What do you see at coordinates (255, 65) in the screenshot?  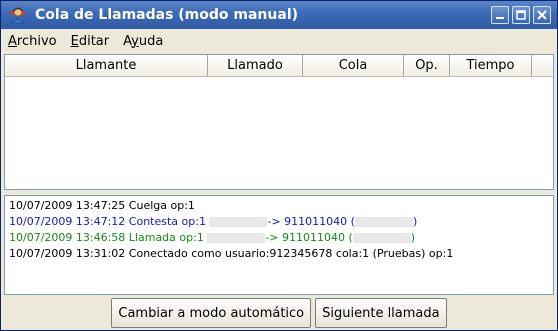 I see `column-llamado: Llamado` at bounding box center [255, 65].